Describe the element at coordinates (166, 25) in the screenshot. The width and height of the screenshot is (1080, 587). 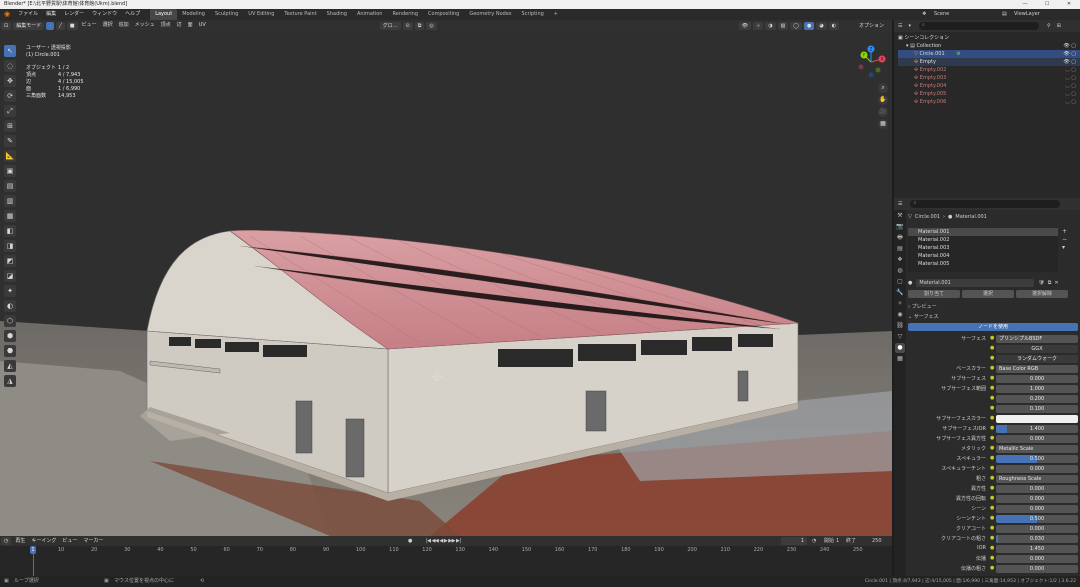
I see `menu-vertex: 頂点` at that location.